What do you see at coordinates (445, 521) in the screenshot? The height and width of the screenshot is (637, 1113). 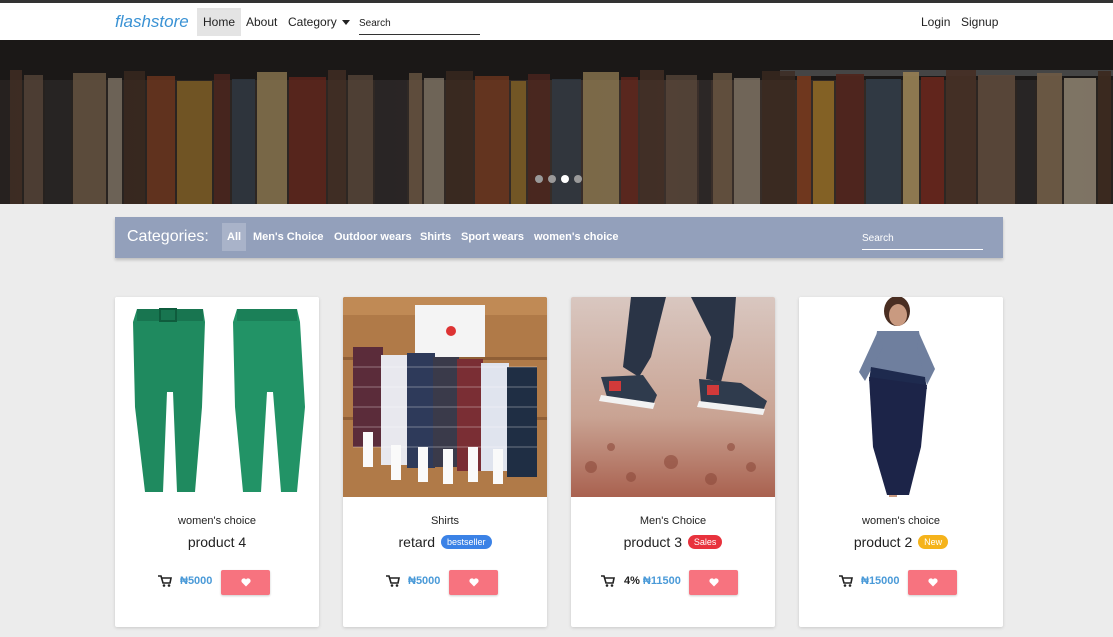 I see `product-category: Shirts` at bounding box center [445, 521].